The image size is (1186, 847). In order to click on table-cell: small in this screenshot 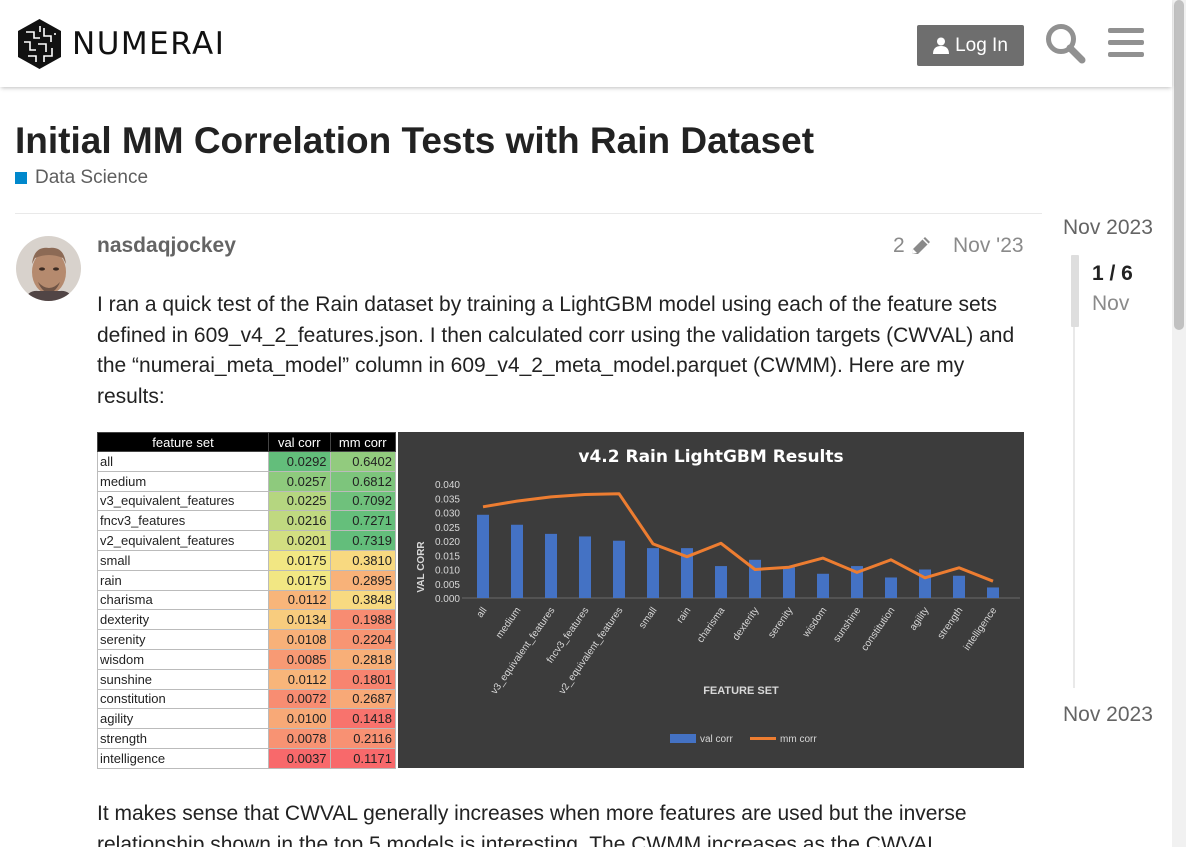, I will do `click(183, 560)`.